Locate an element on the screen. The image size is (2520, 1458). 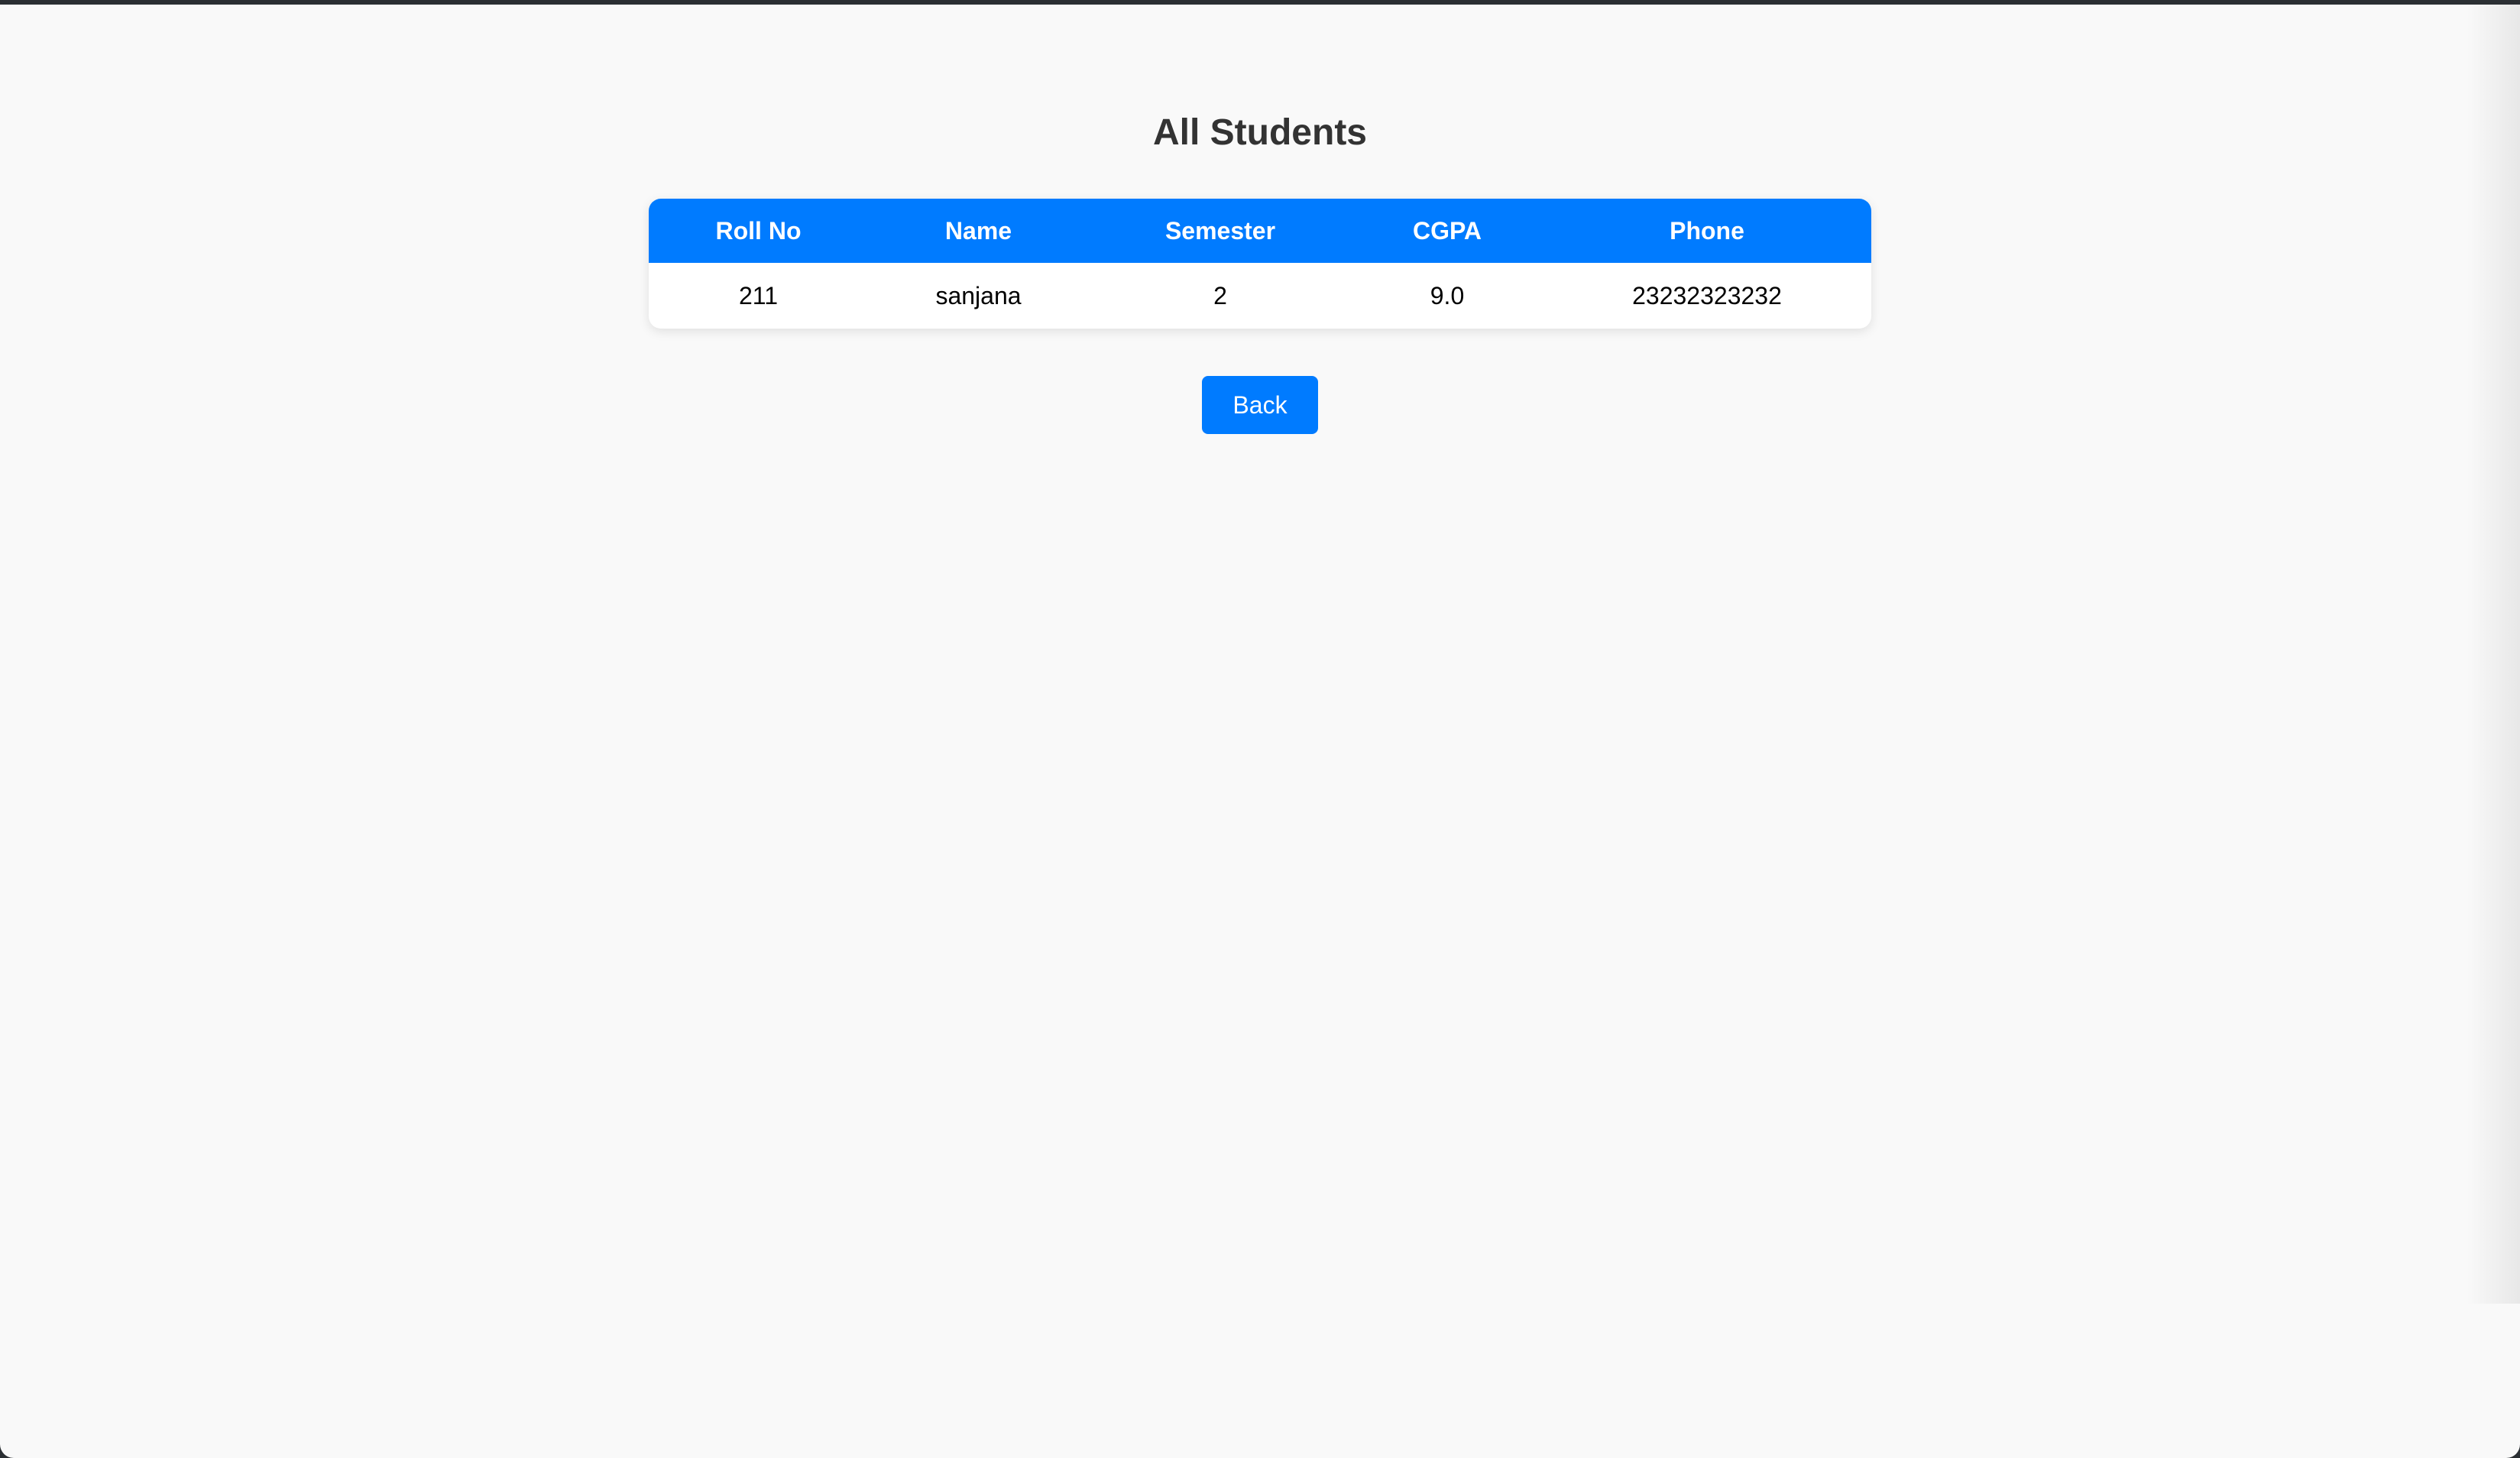
cell-name: sanjana is located at coordinates (978, 295).